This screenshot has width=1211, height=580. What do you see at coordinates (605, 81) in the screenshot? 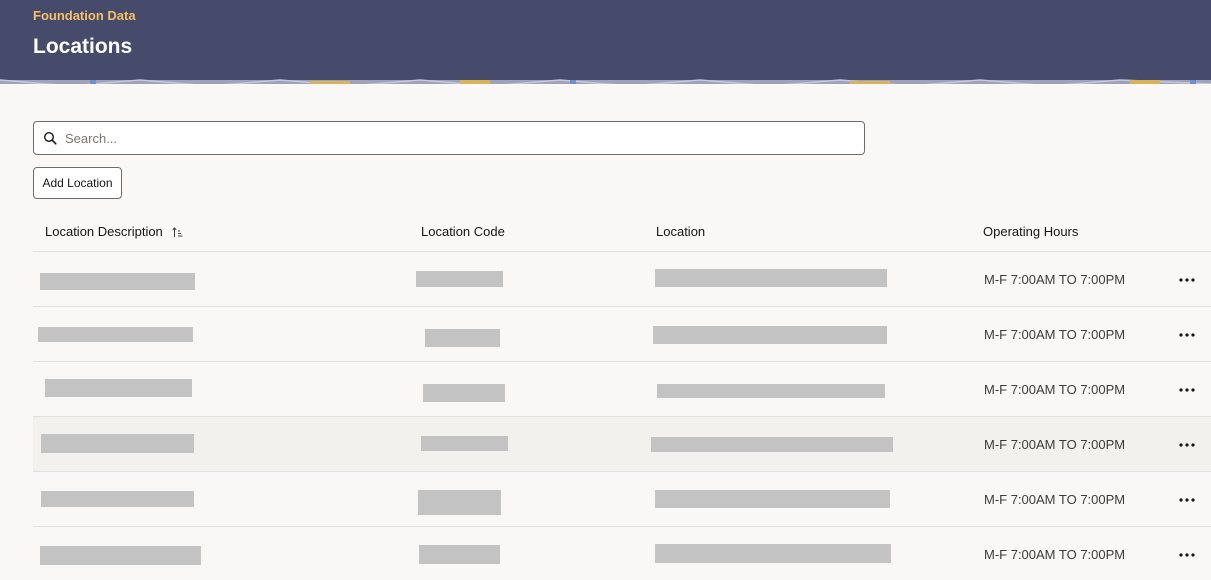
I see `header-decoration` at bounding box center [605, 81].